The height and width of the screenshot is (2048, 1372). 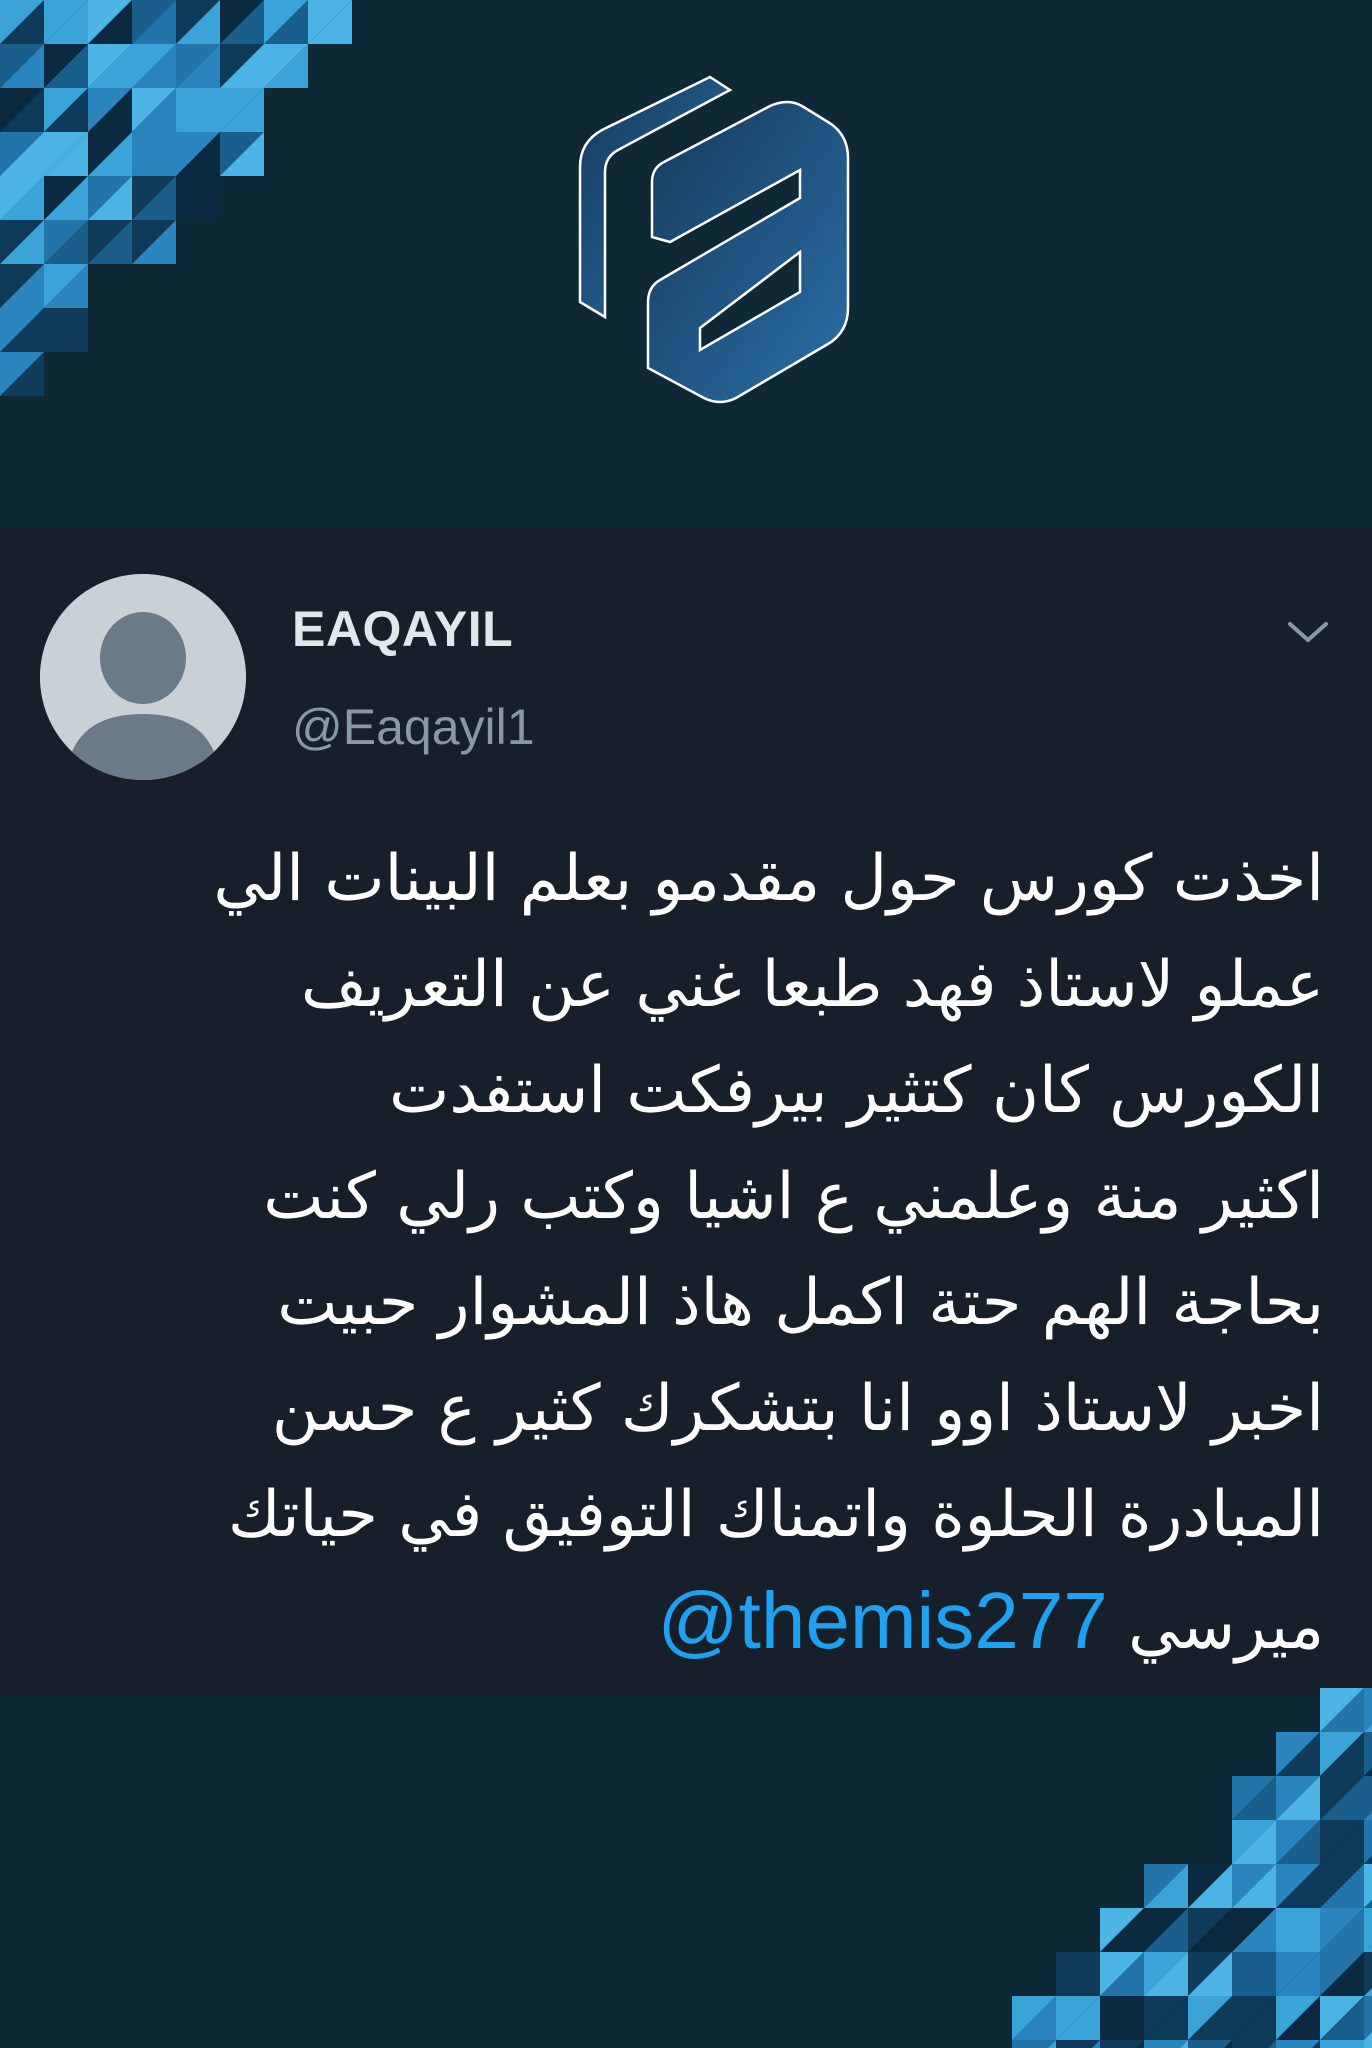 What do you see at coordinates (714, 239) in the screenshot?
I see `brand-logo-icon` at bounding box center [714, 239].